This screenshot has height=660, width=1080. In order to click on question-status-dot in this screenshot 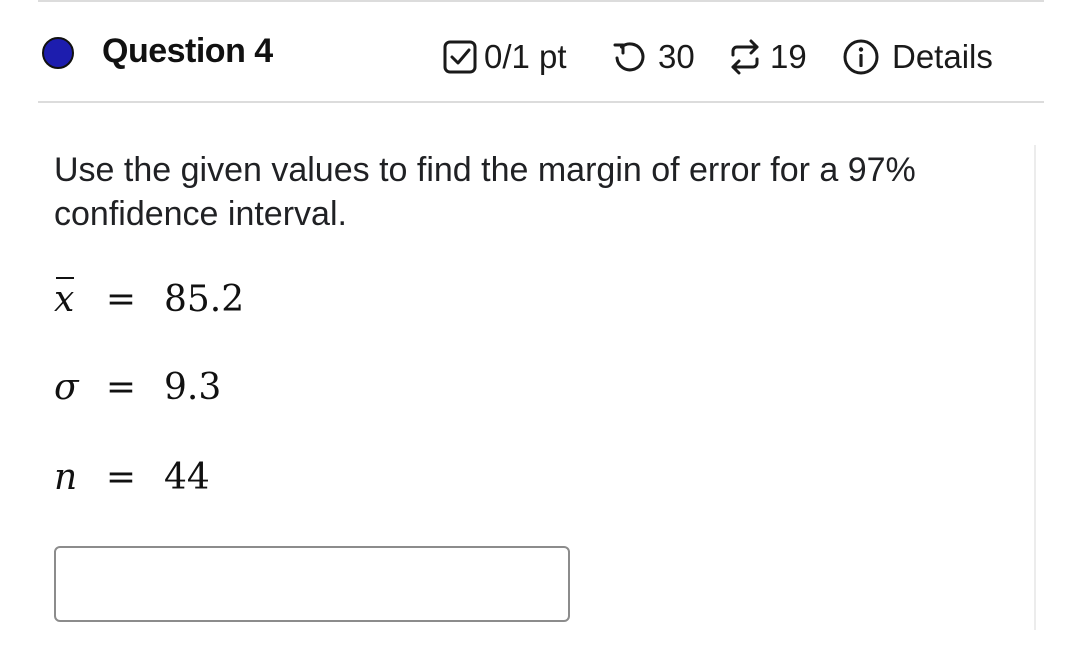, I will do `click(58, 53)`.